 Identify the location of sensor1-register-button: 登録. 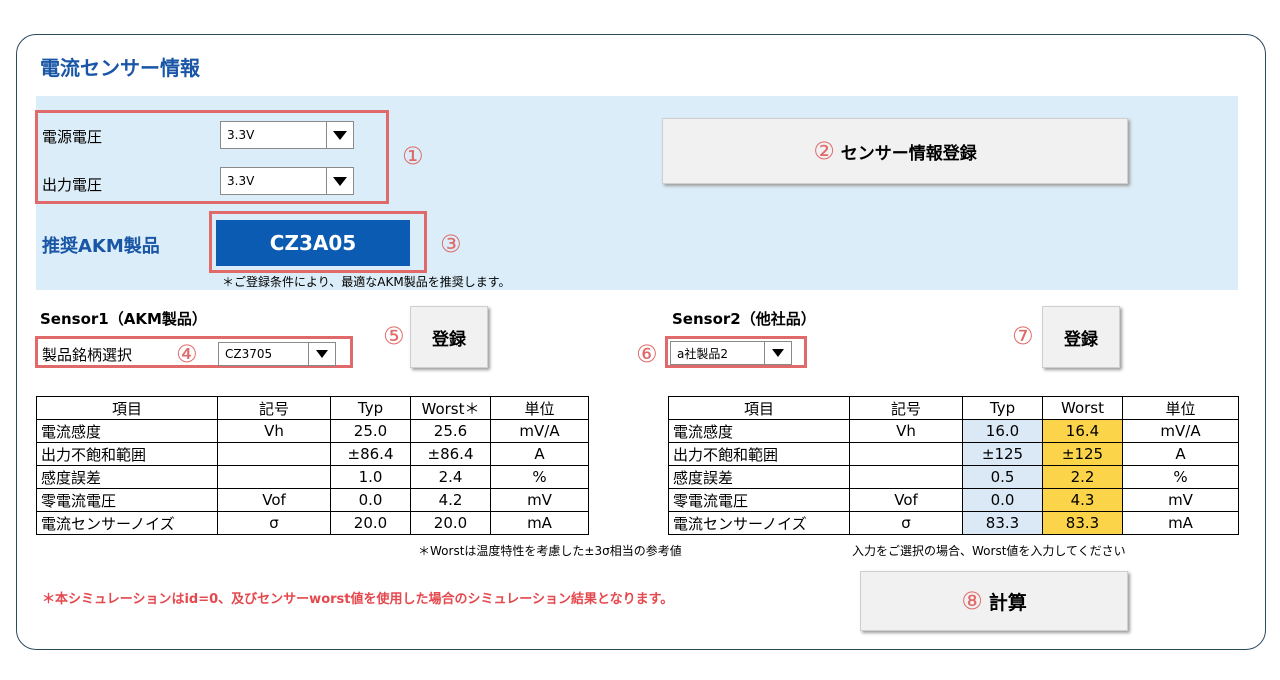
(449, 337).